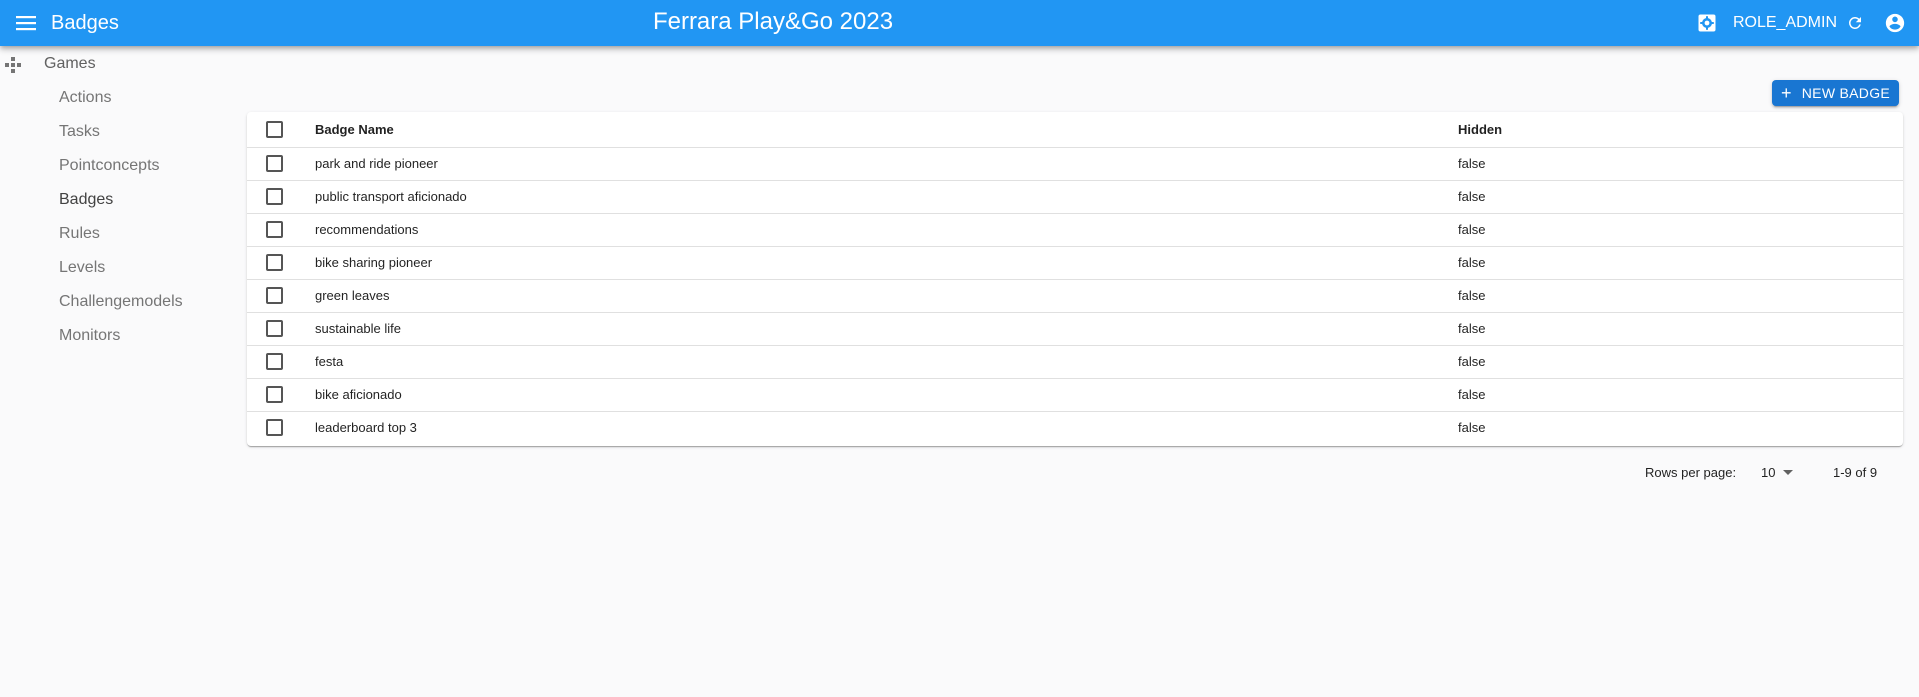 The image size is (1919, 697). I want to click on refresh-icon, so click(1855, 23).